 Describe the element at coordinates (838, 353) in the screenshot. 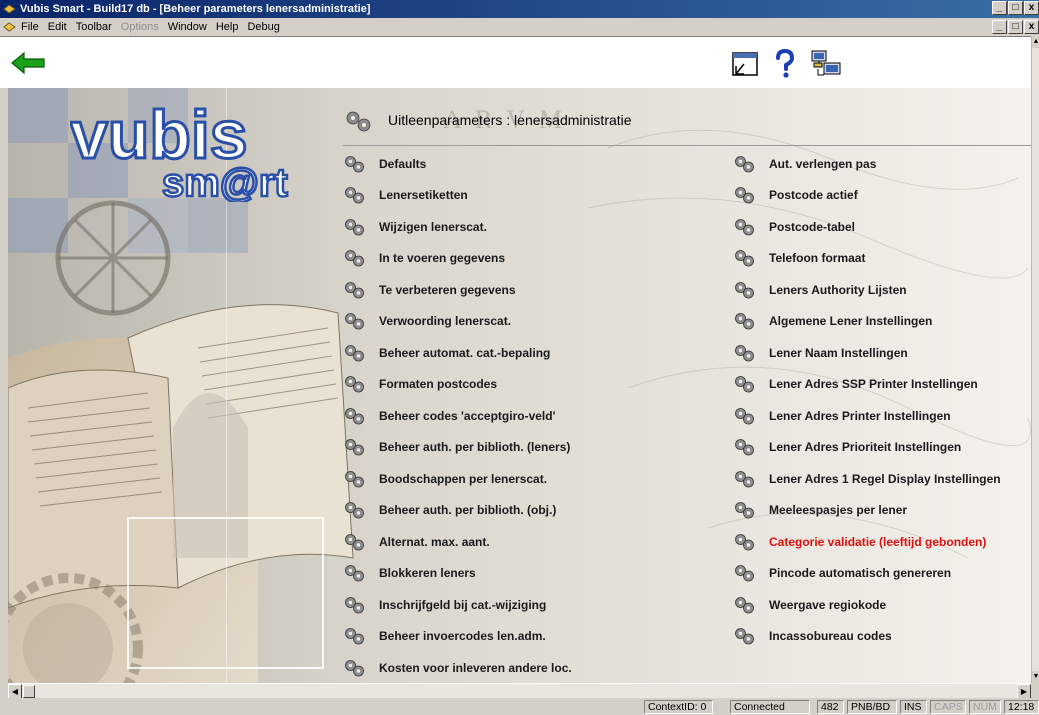

I see `right-link-label: Lener Naam Instellingen` at that location.